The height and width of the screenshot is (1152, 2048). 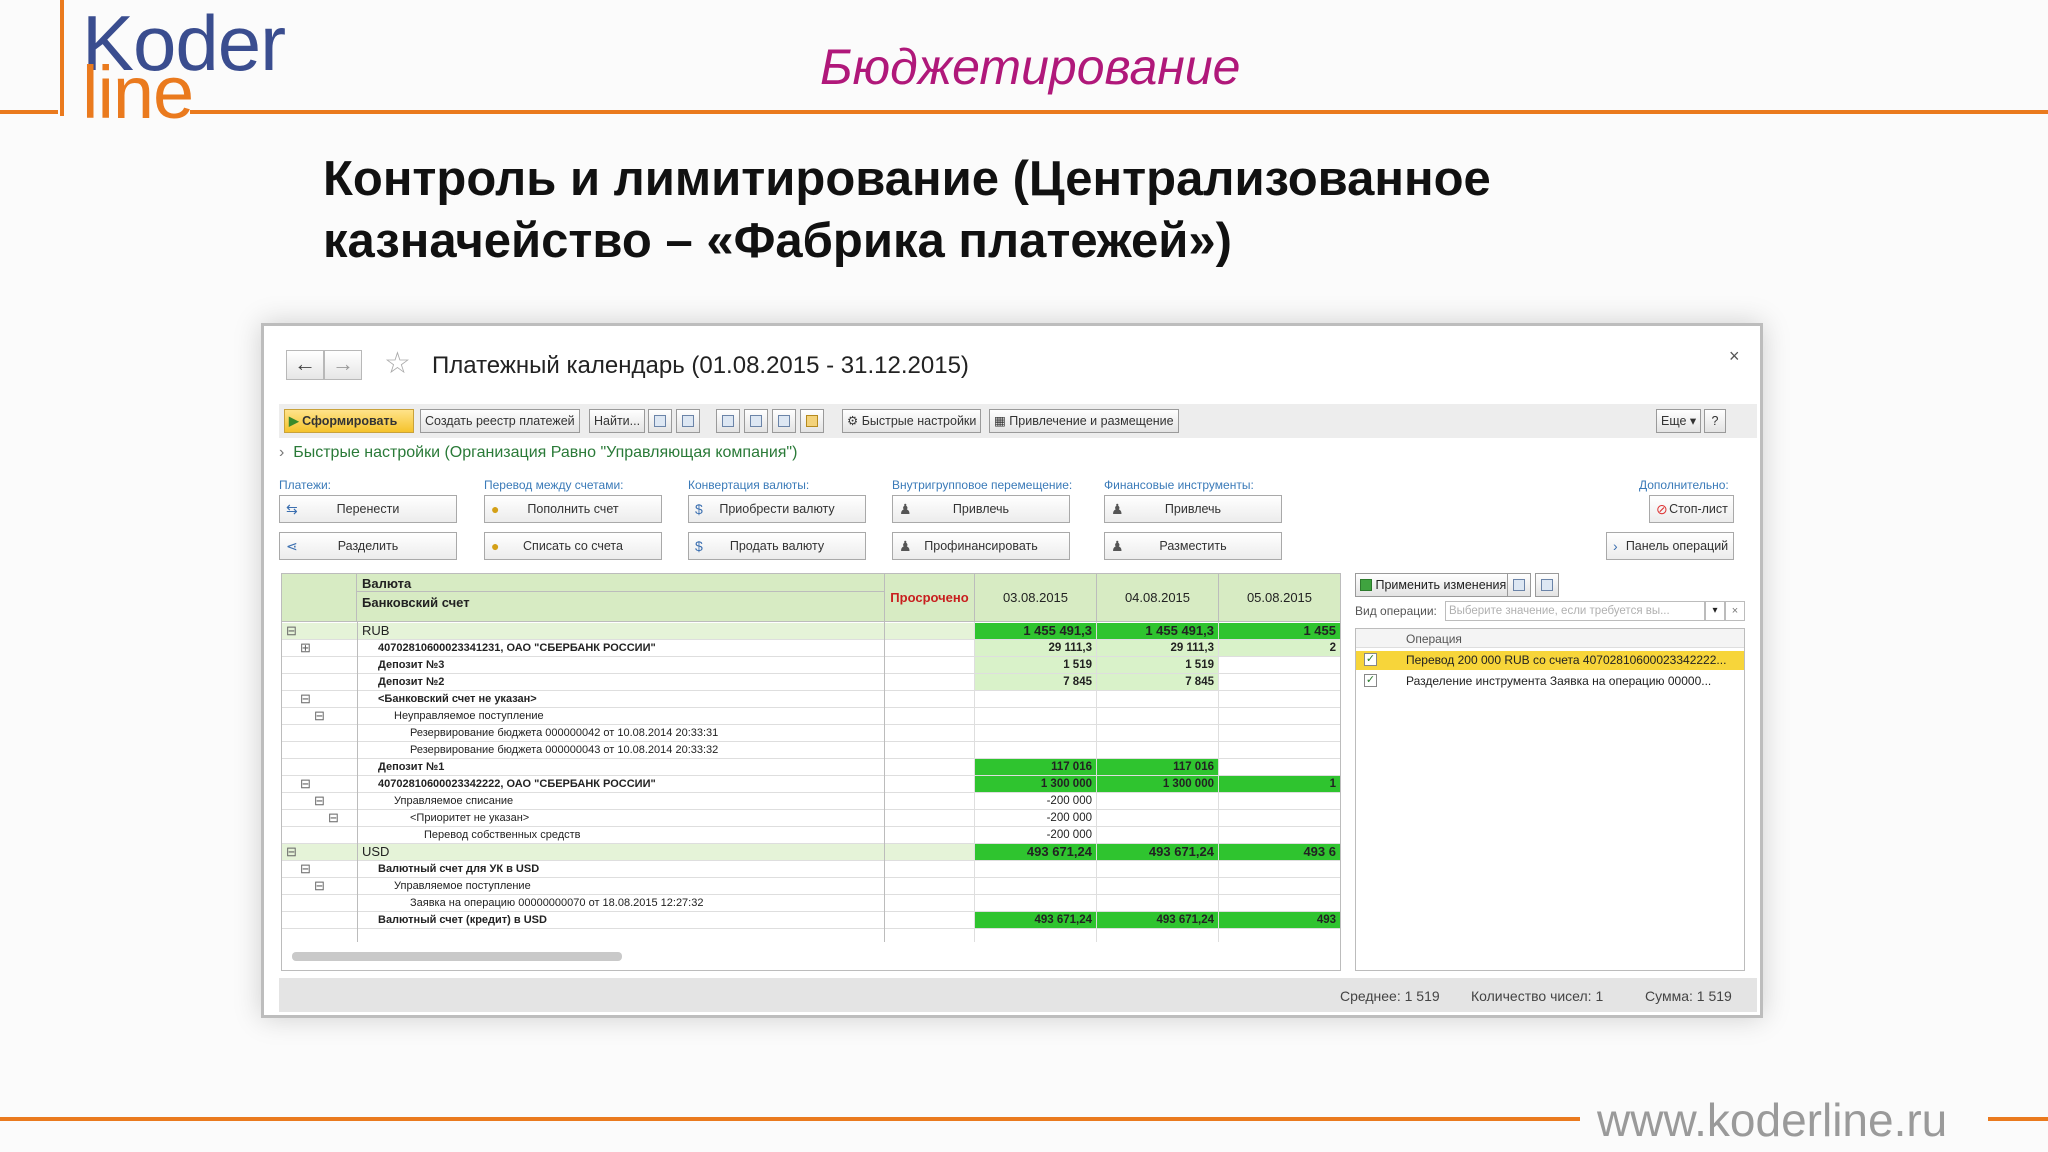 What do you see at coordinates (1157, 631) in the screenshot?
I see `cell-v2: 1 455 491,3` at bounding box center [1157, 631].